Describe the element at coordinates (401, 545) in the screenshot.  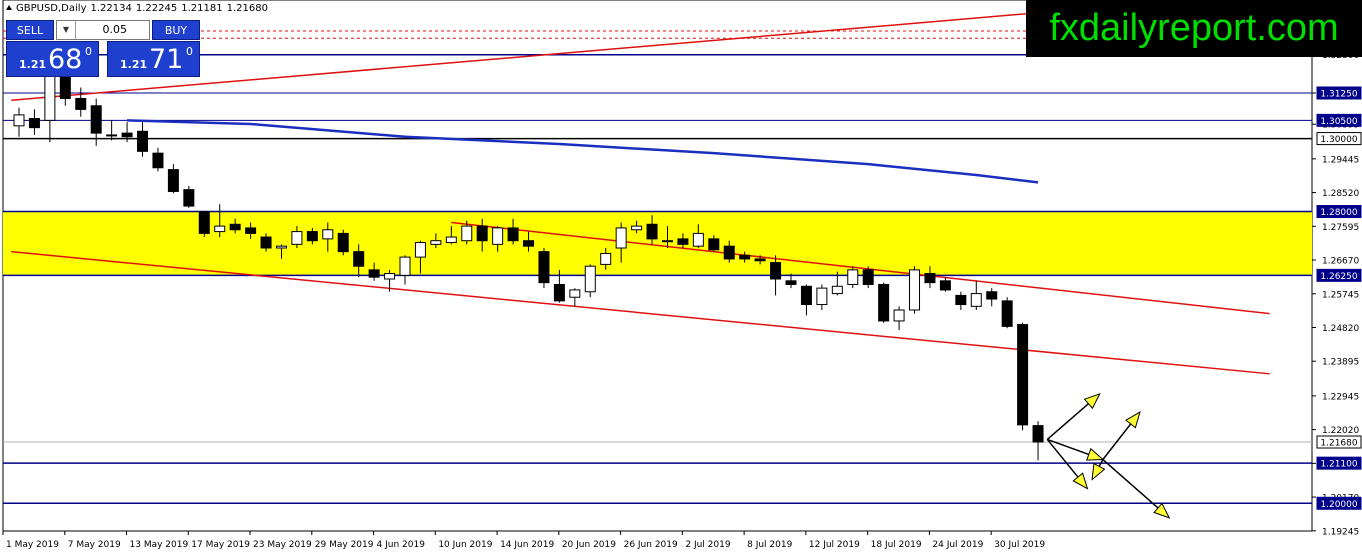
I see `date-tick-label: 4 Jun 2019` at that location.